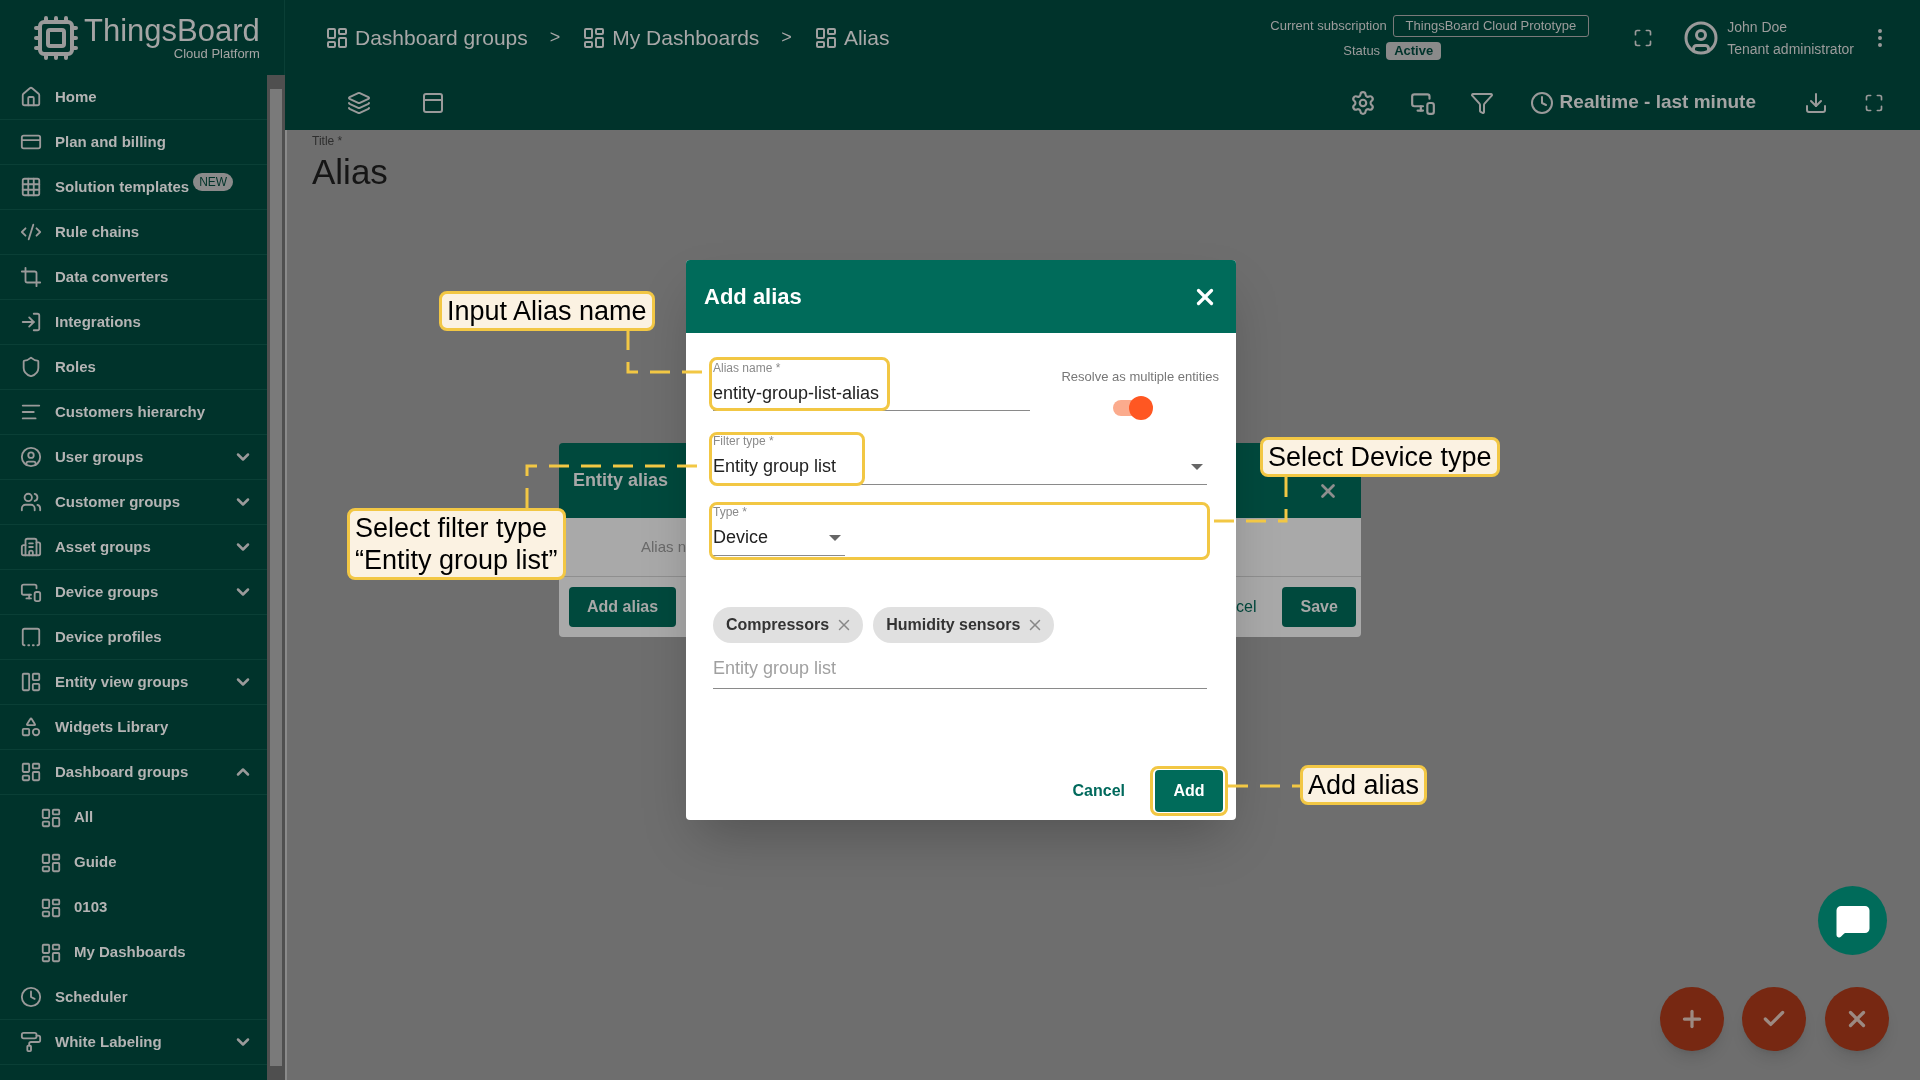 The image size is (1920, 1080). Describe the element at coordinates (779, 529) in the screenshot. I see `type-select: Type * Device` at that location.